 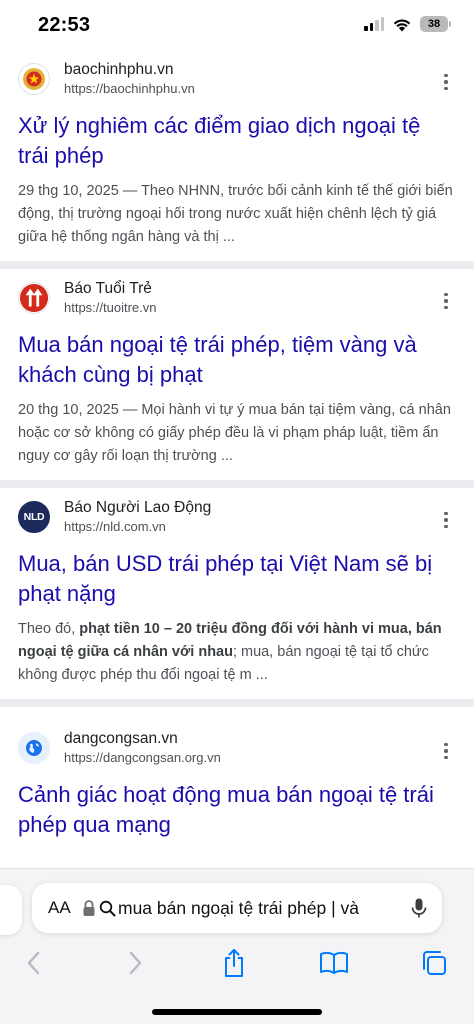 What do you see at coordinates (121, 738) in the screenshot?
I see `site-name: dangcongsan.vn` at bounding box center [121, 738].